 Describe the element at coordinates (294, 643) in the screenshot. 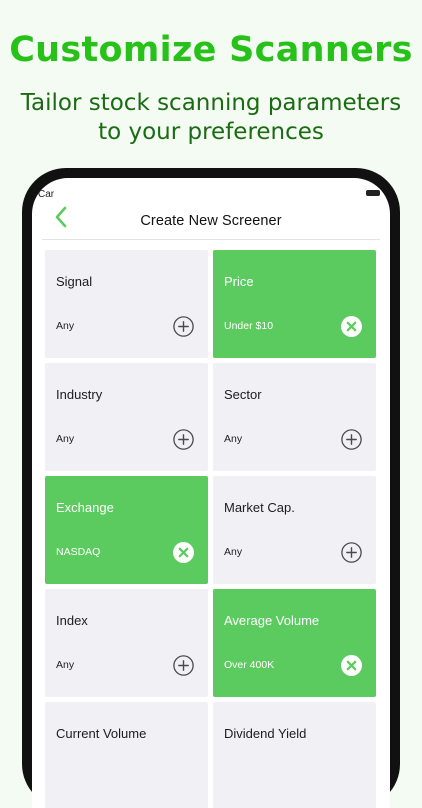

I see `filter-card: Average Volume Over 400K` at that location.